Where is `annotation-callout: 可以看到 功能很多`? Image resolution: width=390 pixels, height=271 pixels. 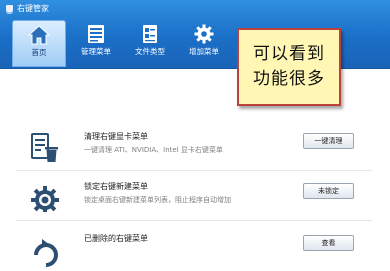 annotation-callout: 可以看到 功能很多 is located at coordinates (289, 67).